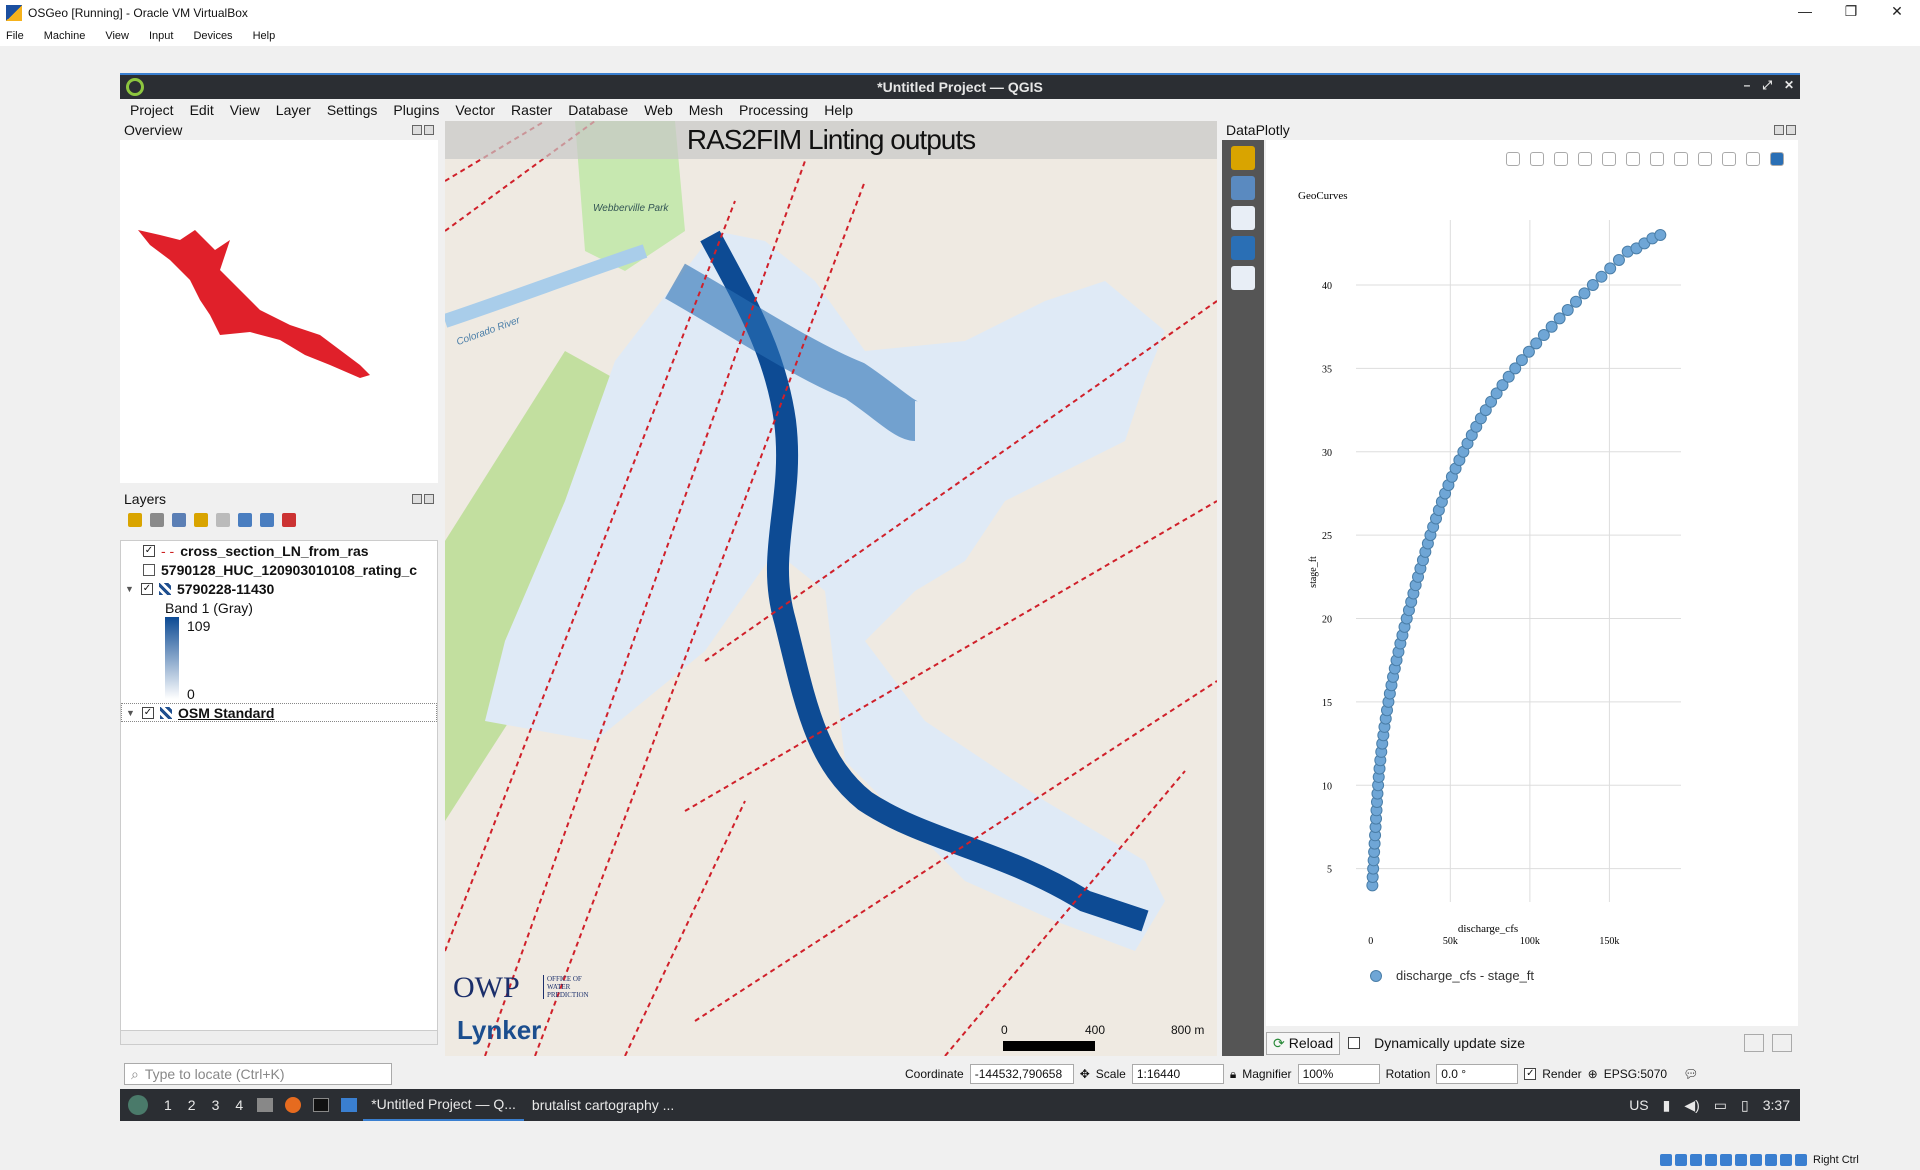 The image size is (1920, 1170). What do you see at coordinates (1897, 13) in the screenshot?
I see `close-button: ✕` at bounding box center [1897, 13].